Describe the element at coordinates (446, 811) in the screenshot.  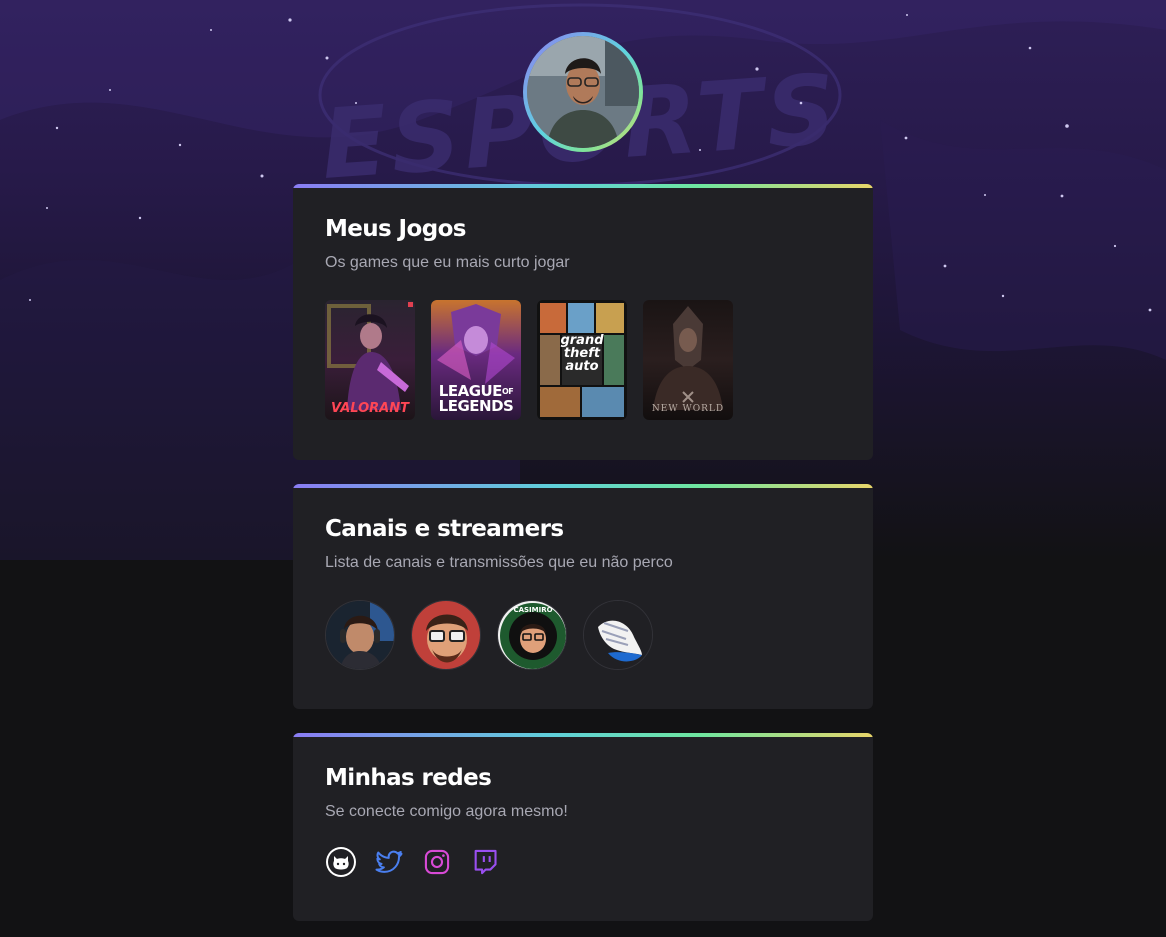
I see `socials-card-subtitle: Se conecte comigo agora mesmo!` at that location.